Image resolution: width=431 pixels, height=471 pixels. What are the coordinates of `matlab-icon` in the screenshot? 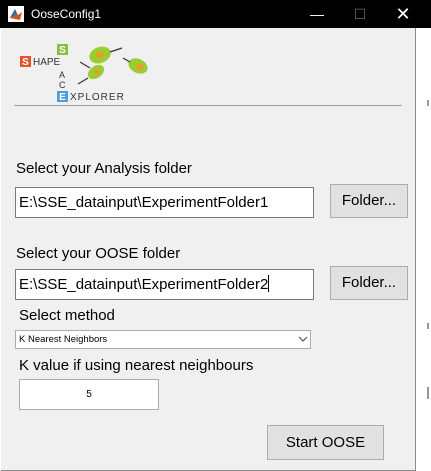 It's located at (16, 14).